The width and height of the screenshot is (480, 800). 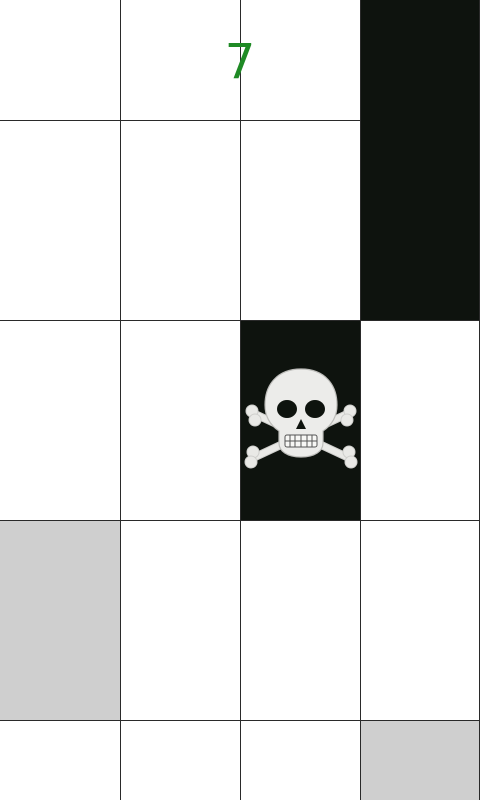 I want to click on tile-danger, so click(x=301, y=421).